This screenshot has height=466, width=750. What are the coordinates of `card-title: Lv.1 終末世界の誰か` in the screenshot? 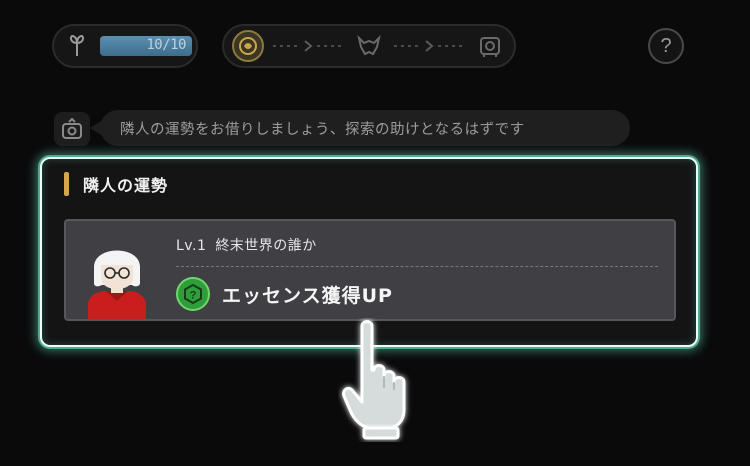 It's located at (246, 245).